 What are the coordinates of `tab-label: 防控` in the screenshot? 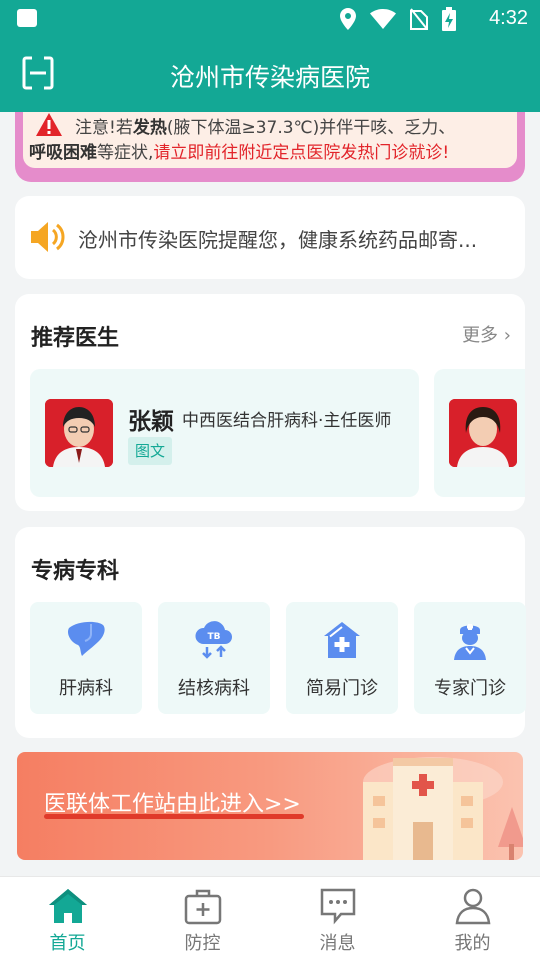 It's located at (202, 943).